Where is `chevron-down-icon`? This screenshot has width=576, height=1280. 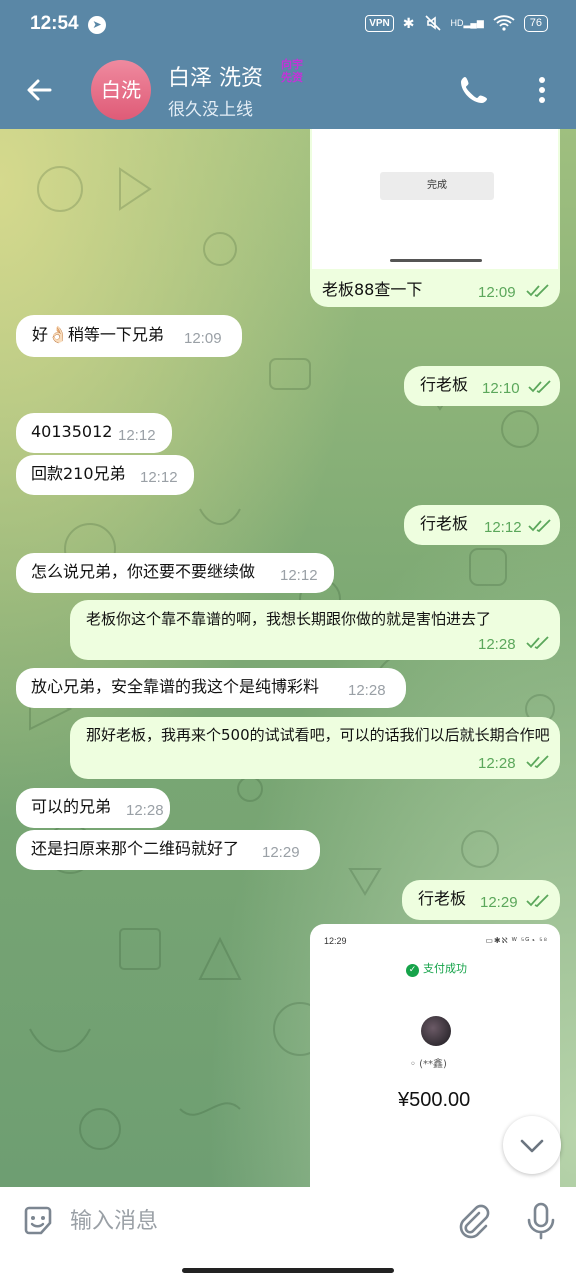
chevron-down-icon is located at coordinates (532, 1146).